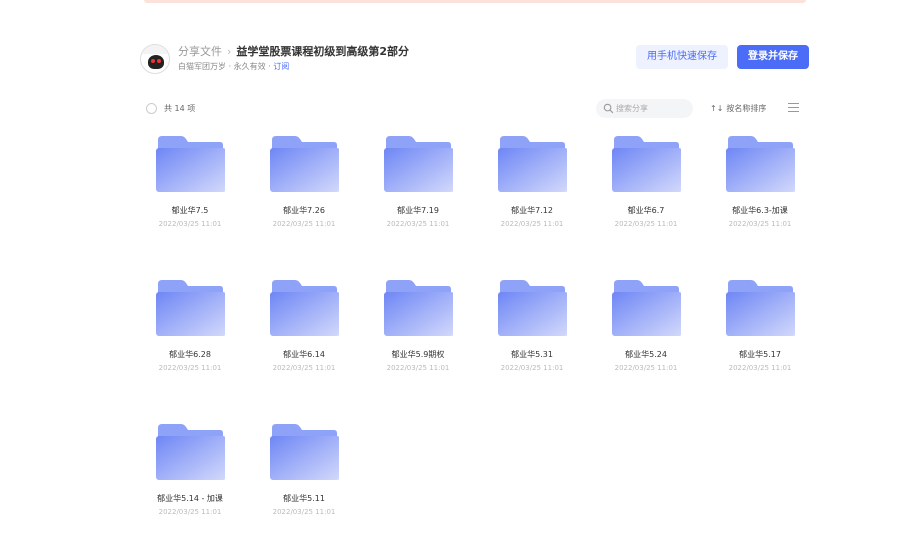  I want to click on folder-item: 郁业华6.3-加课 2022/03/25 11:01, so click(760, 185).